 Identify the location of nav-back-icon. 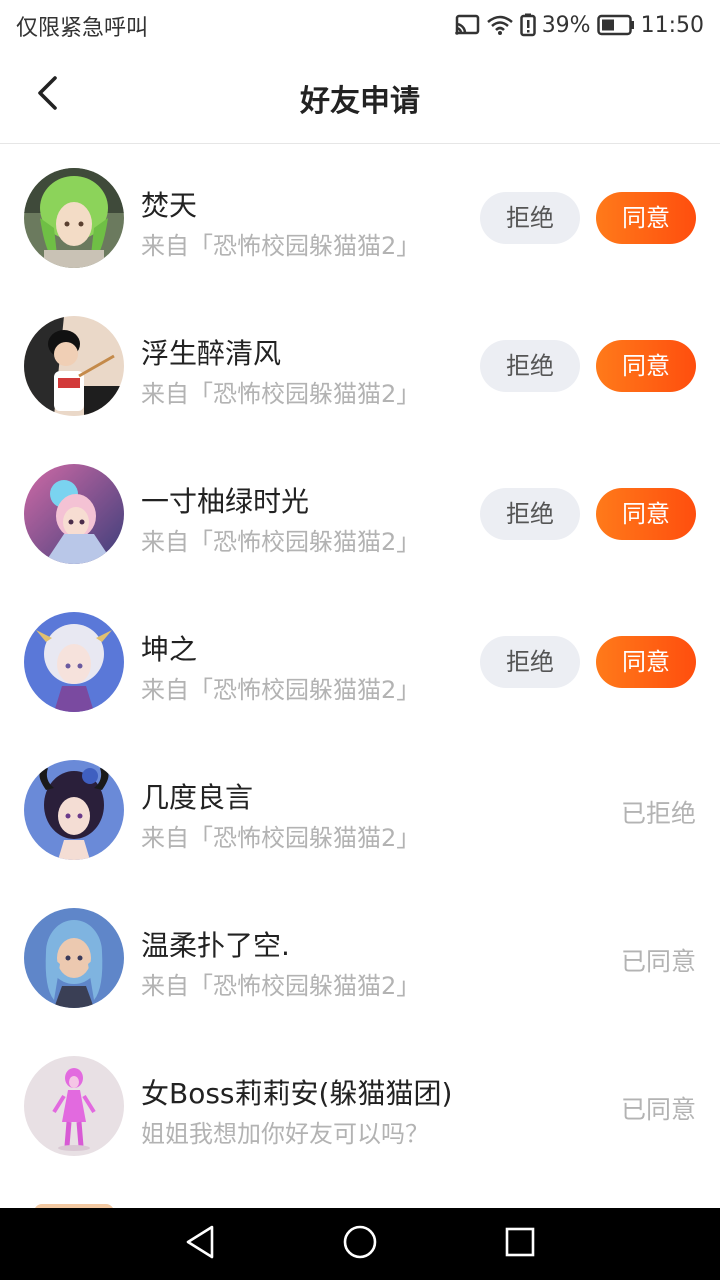
(200, 1244).